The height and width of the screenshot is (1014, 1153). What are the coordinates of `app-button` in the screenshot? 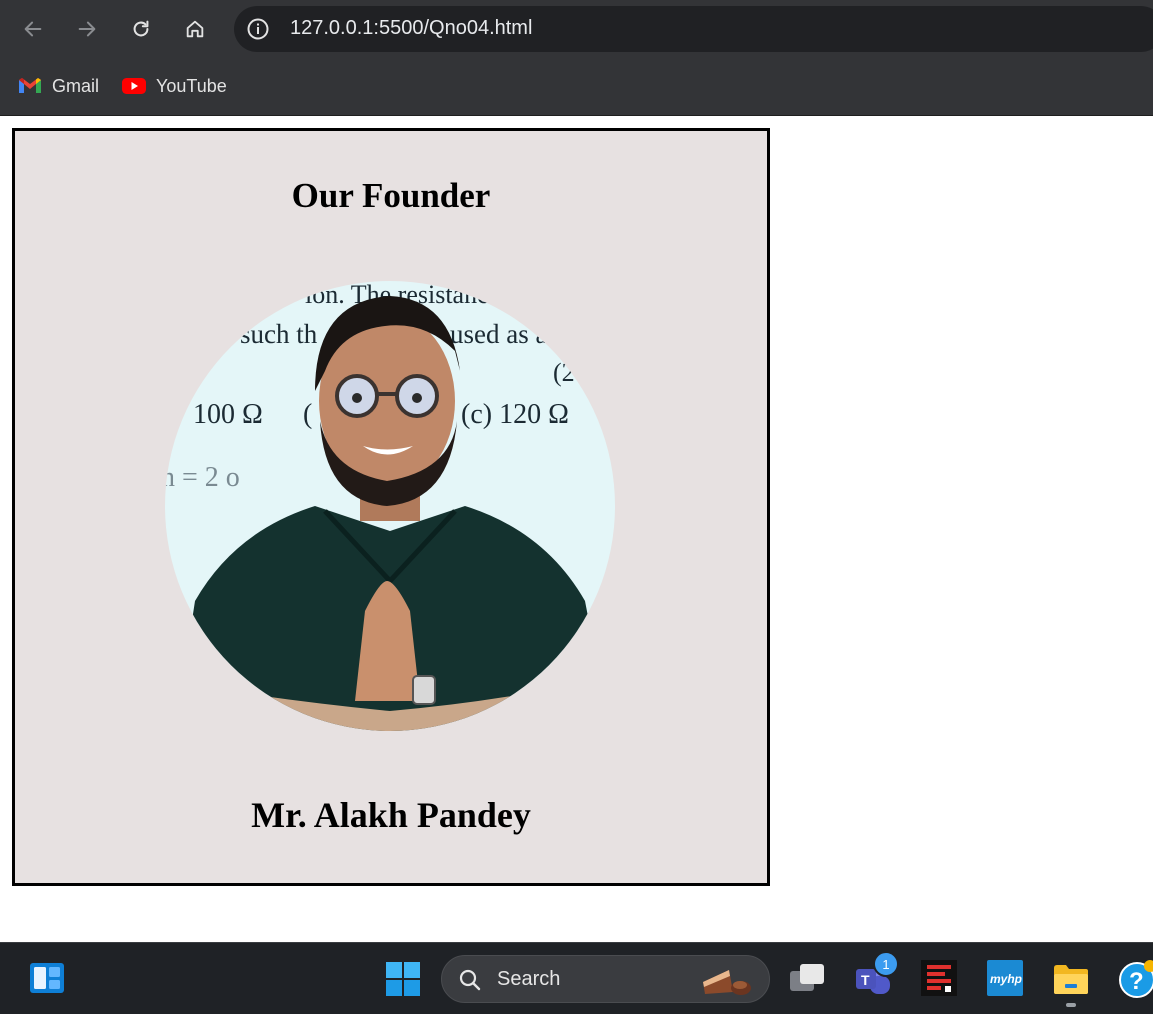 It's located at (939, 978).